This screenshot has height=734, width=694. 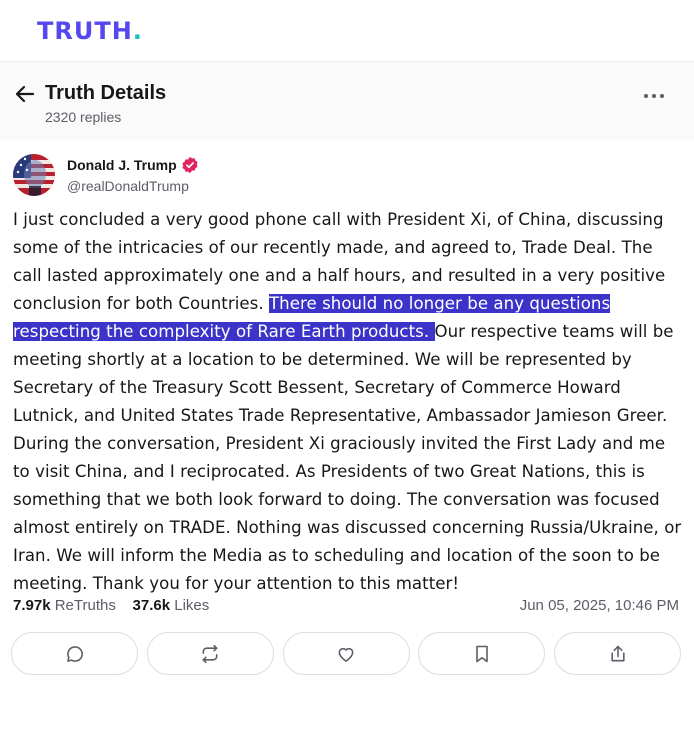 What do you see at coordinates (64, 605) in the screenshot?
I see `retruths-stat: 7.97k ReTruths` at bounding box center [64, 605].